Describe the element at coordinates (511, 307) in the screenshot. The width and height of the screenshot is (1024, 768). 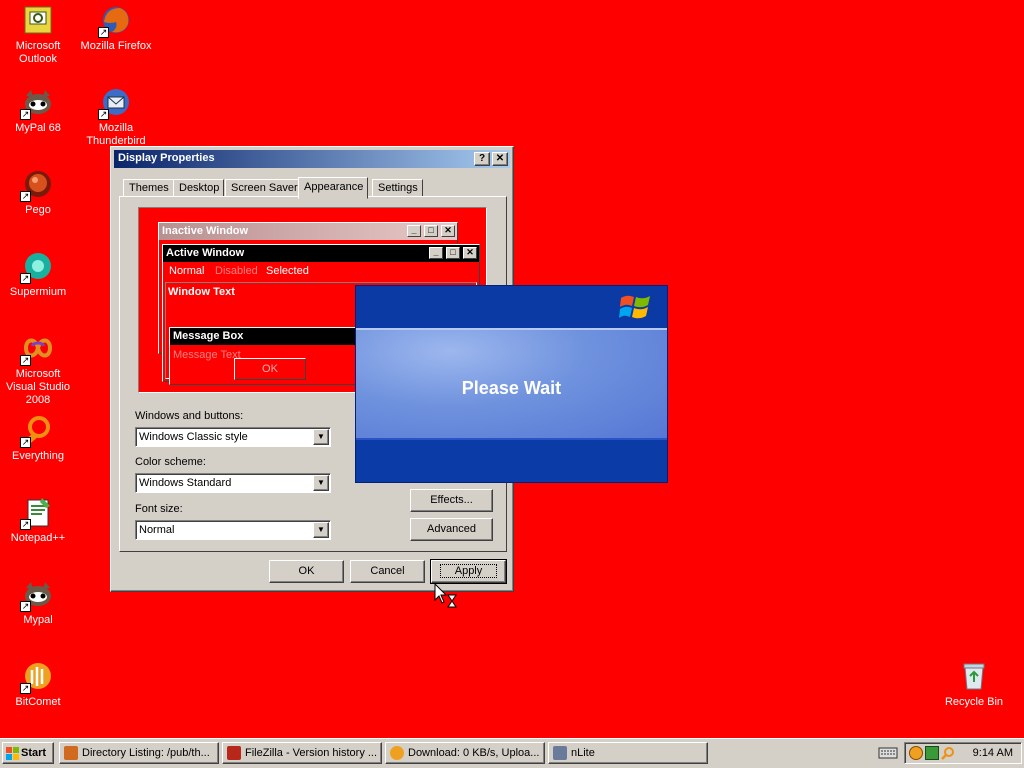
I see `please-wait-header` at that location.